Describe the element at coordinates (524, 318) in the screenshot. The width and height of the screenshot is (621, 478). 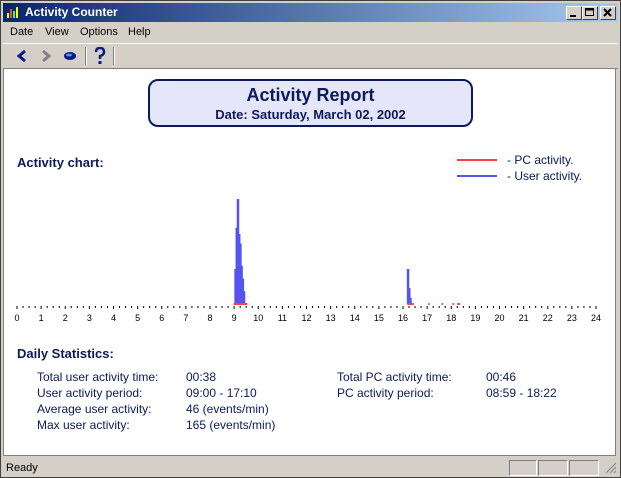
I see `x-tick-label: 21` at that location.